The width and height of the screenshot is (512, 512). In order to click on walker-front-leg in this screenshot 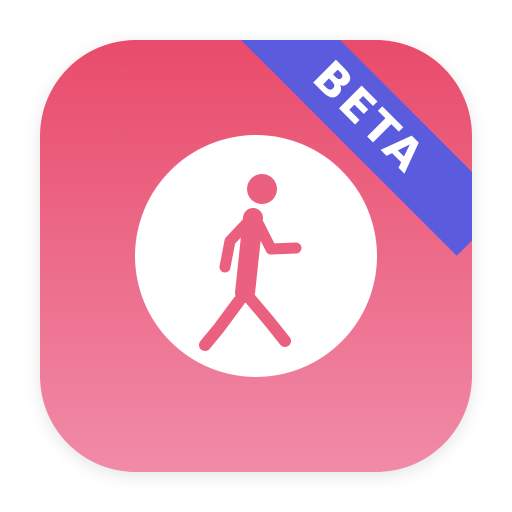, I will do `click(266, 318)`.